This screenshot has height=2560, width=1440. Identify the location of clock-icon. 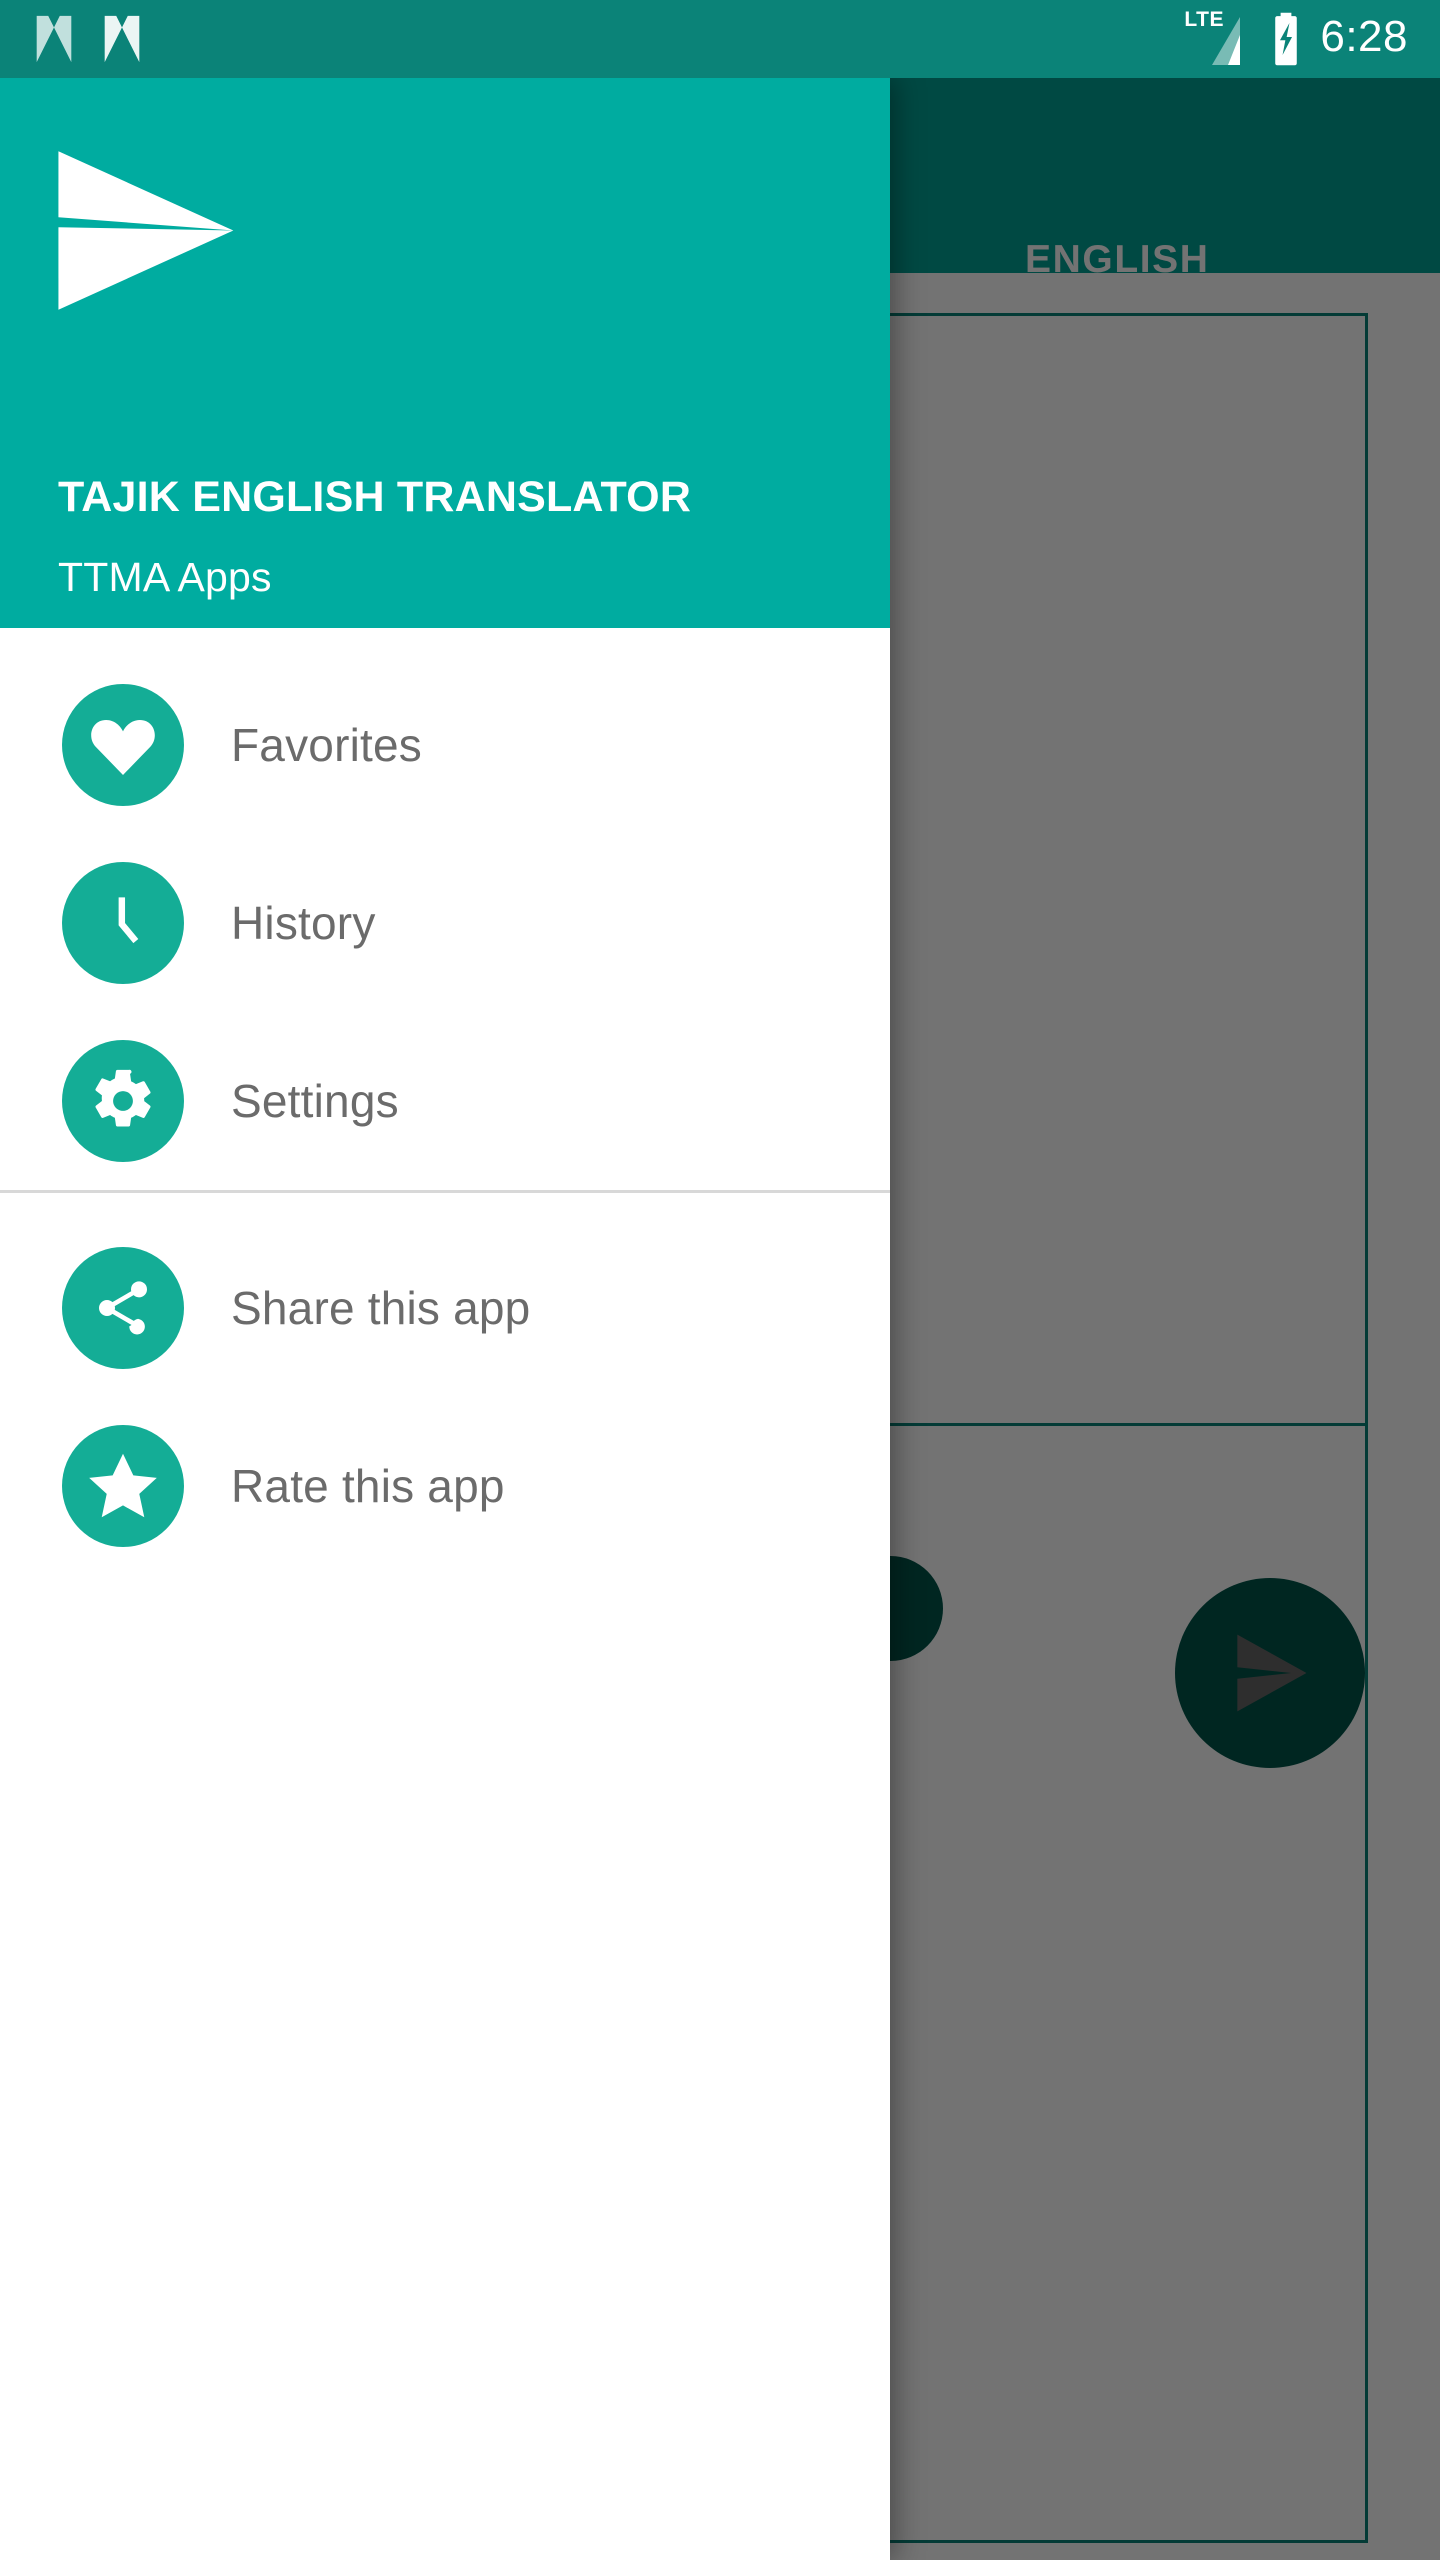
(123, 923).